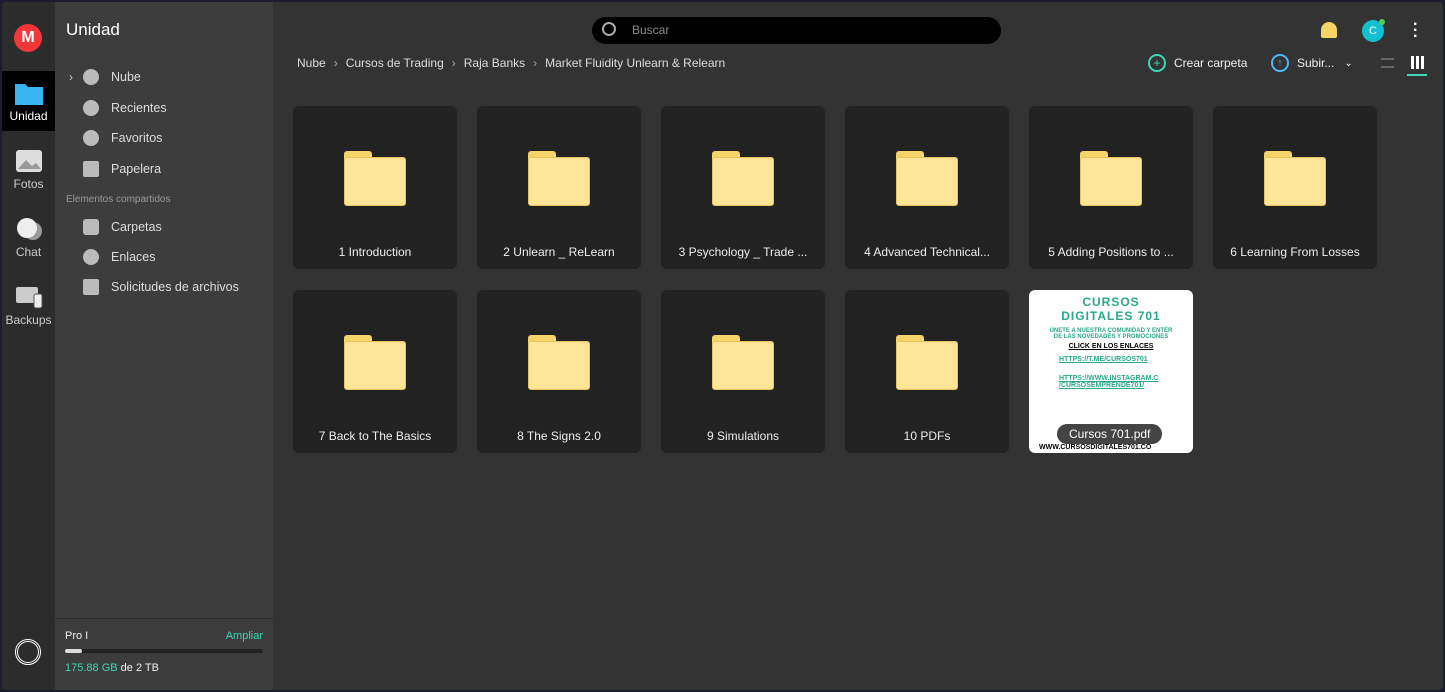  I want to click on rail-label: Backups, so click(28, 320).